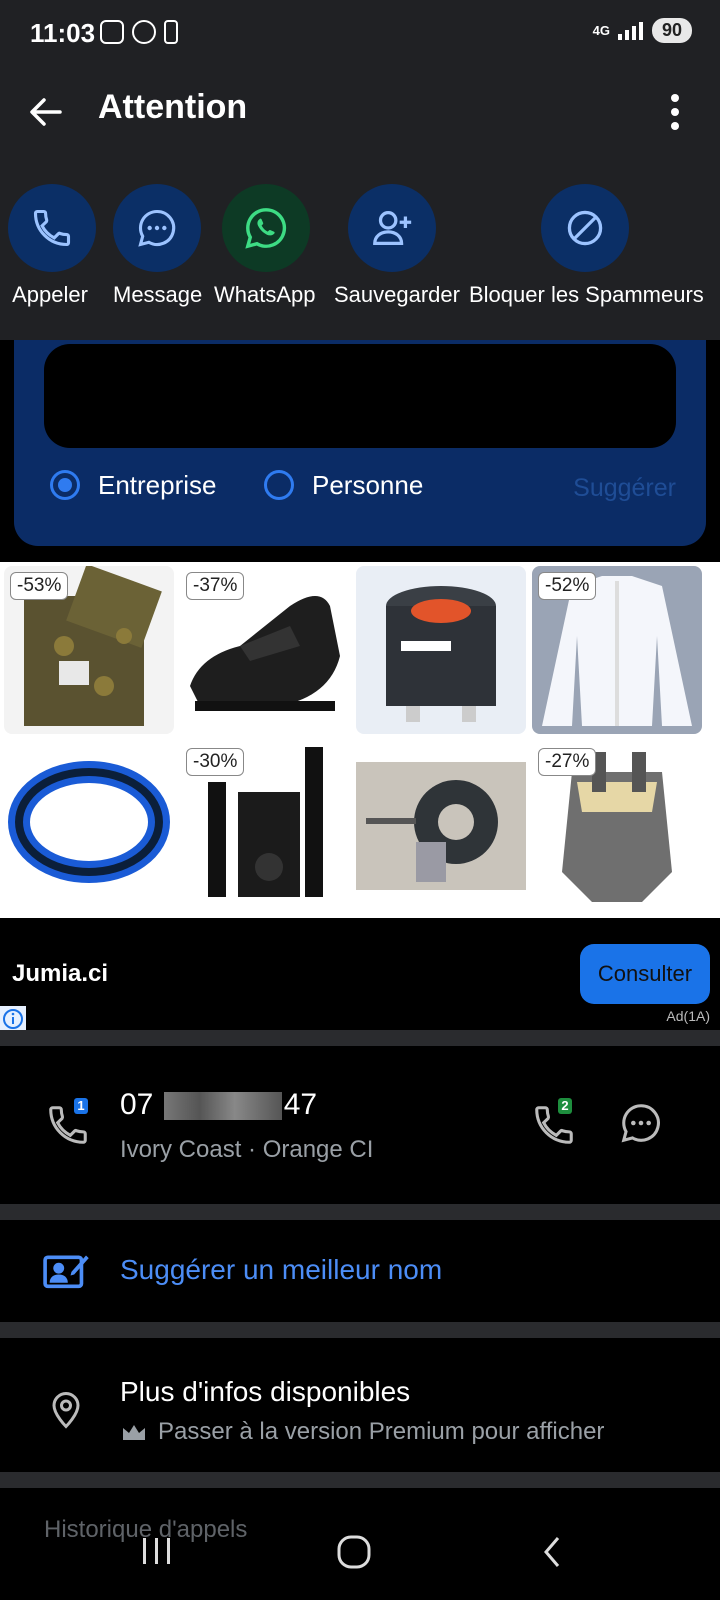 The width and height of the screenshot is (720, 1600). I want to click on sim1-badge: 1, so click(81, 1106).